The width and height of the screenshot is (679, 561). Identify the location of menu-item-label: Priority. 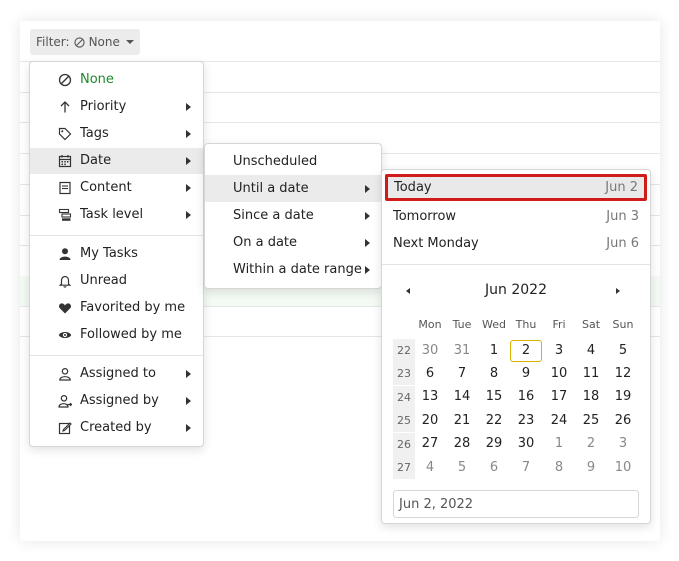
(103, 106).